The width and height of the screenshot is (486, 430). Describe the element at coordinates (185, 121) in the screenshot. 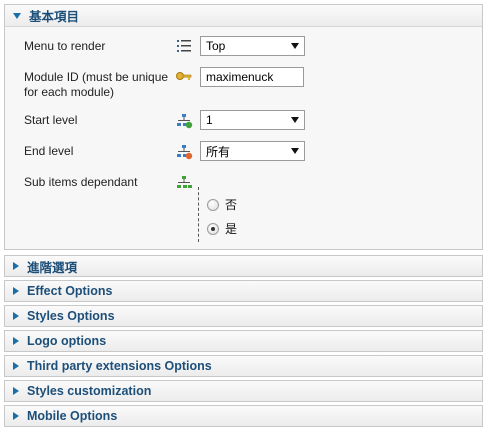

I see `sitemap-green-icon` at that location.